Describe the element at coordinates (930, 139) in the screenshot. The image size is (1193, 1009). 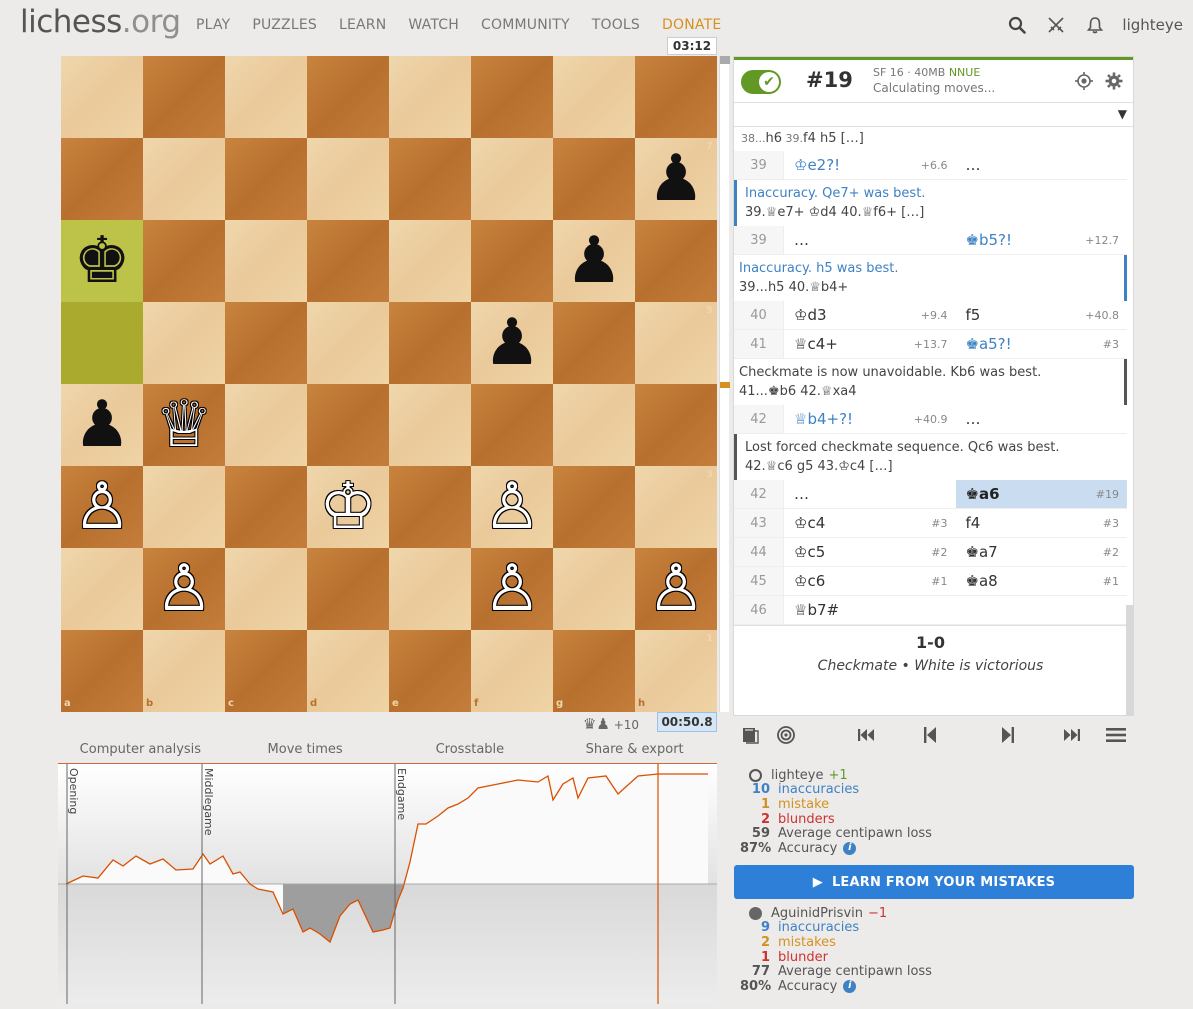
I see `variation-line: 38...h6 39.f4 h5 […]` at that location.